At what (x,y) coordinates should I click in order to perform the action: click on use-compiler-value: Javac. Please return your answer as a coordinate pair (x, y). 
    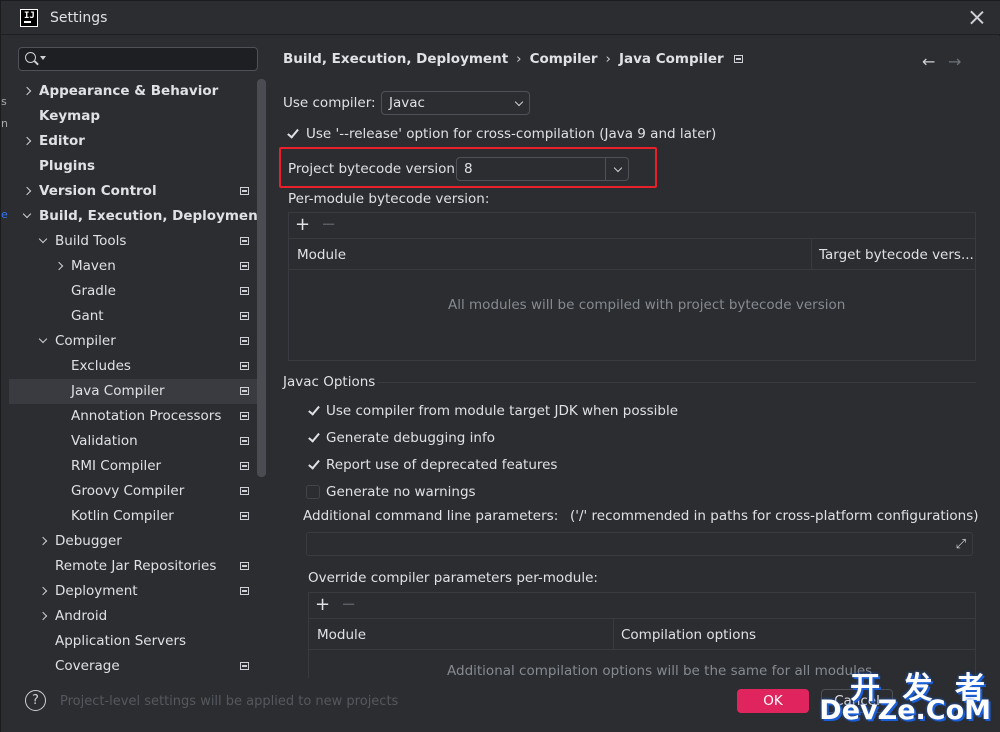
    Looking at the image, I should click on (407, 103).